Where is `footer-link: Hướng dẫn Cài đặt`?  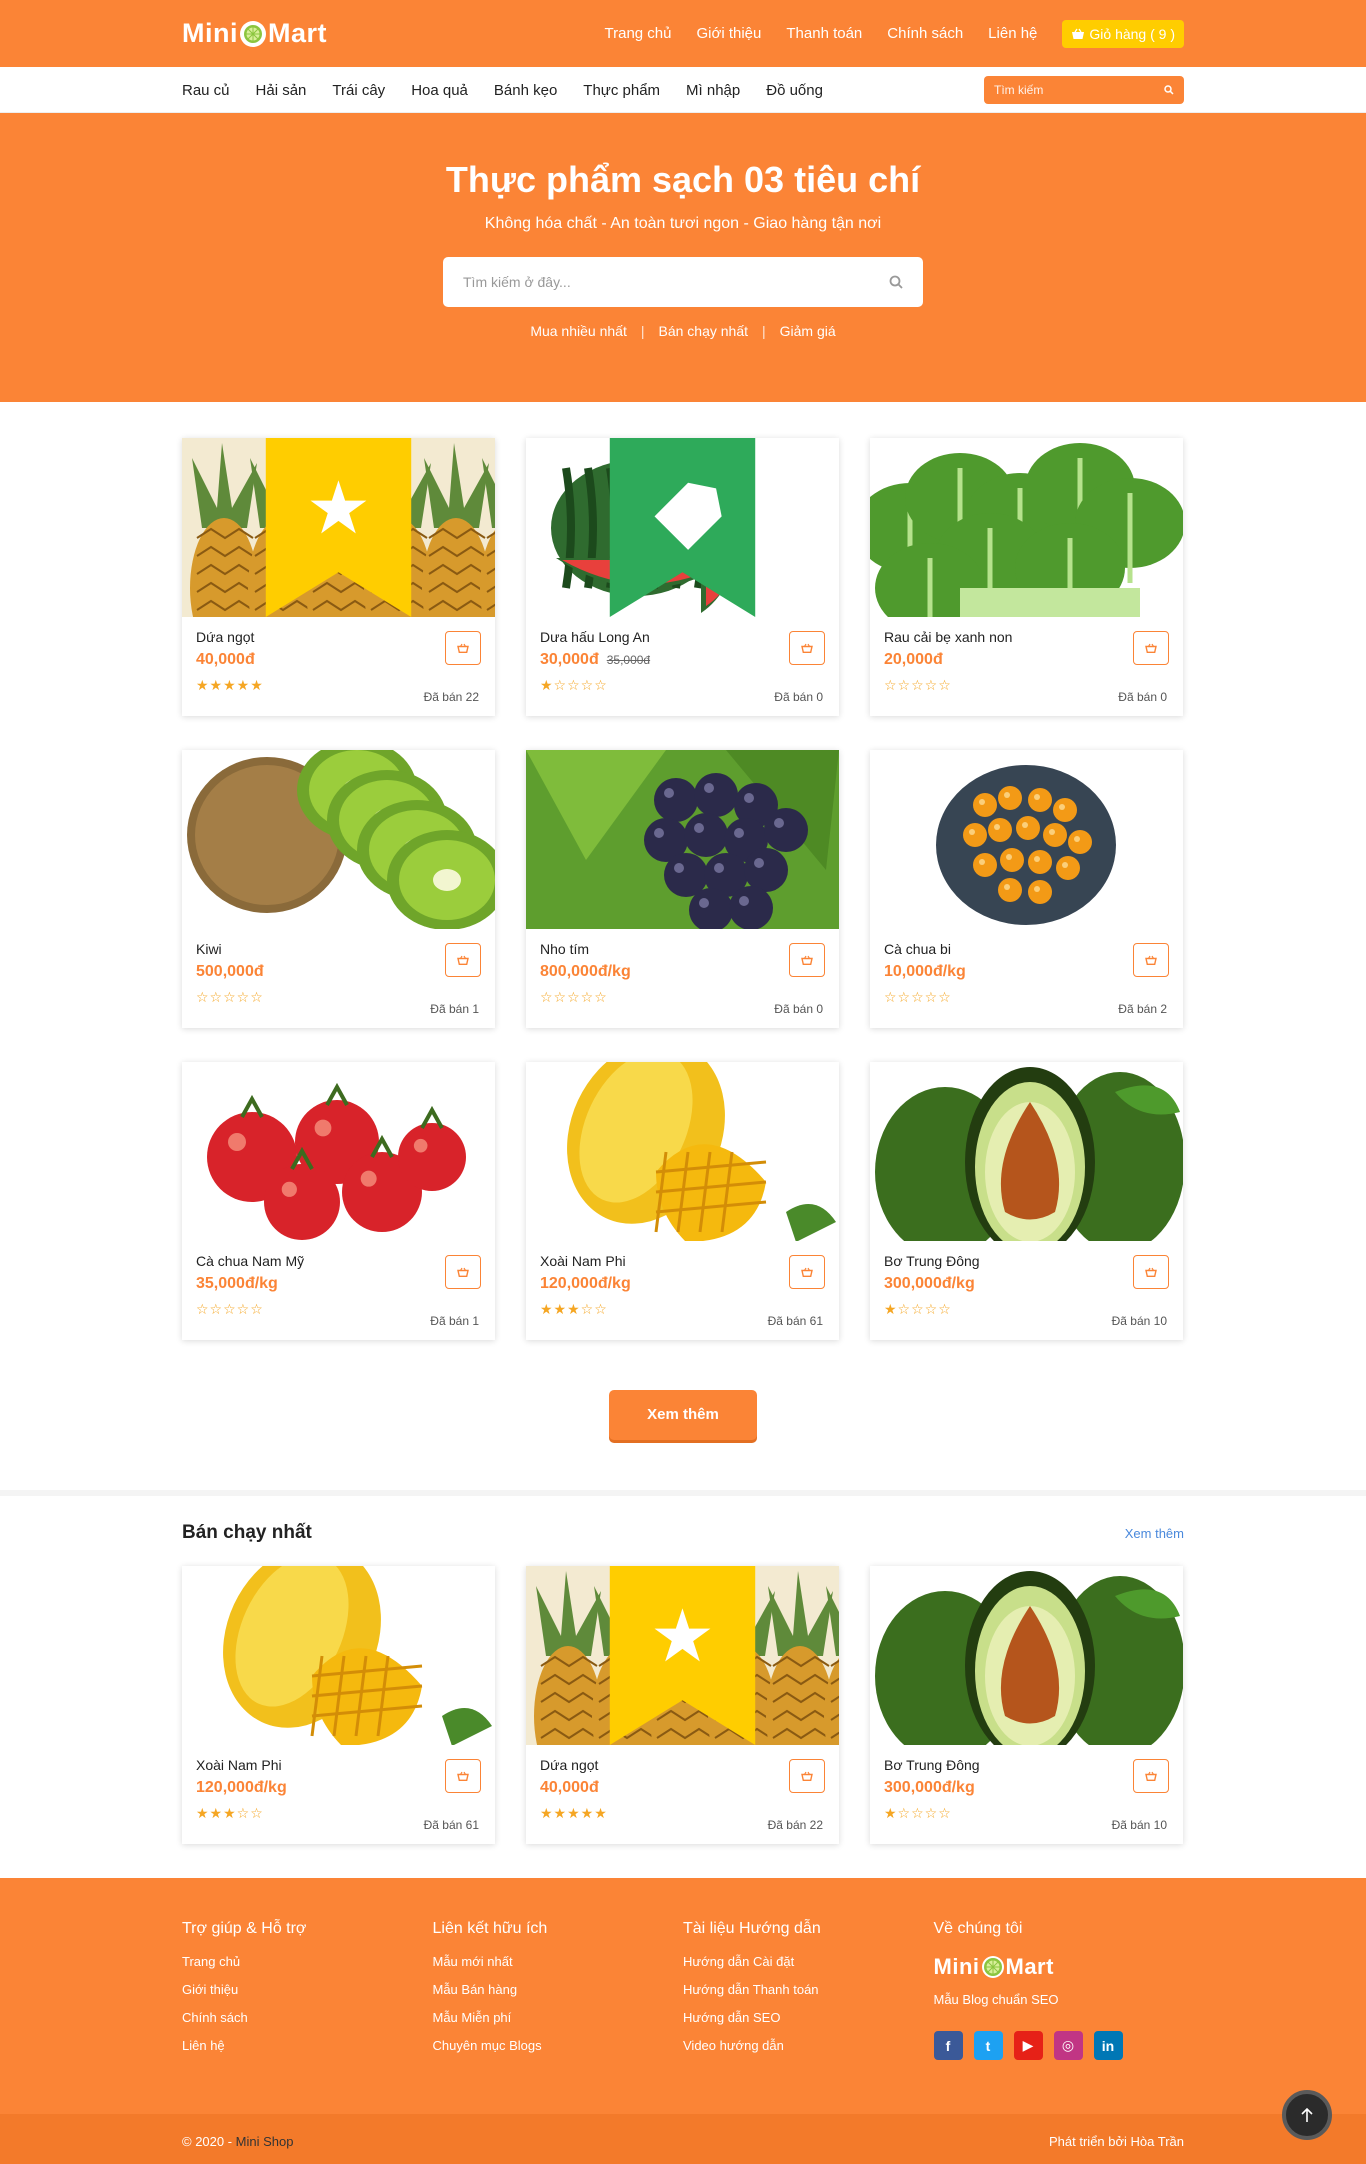
footer-link: Hướng dẫn Cài đặt is located at coordinates (808, 1961).